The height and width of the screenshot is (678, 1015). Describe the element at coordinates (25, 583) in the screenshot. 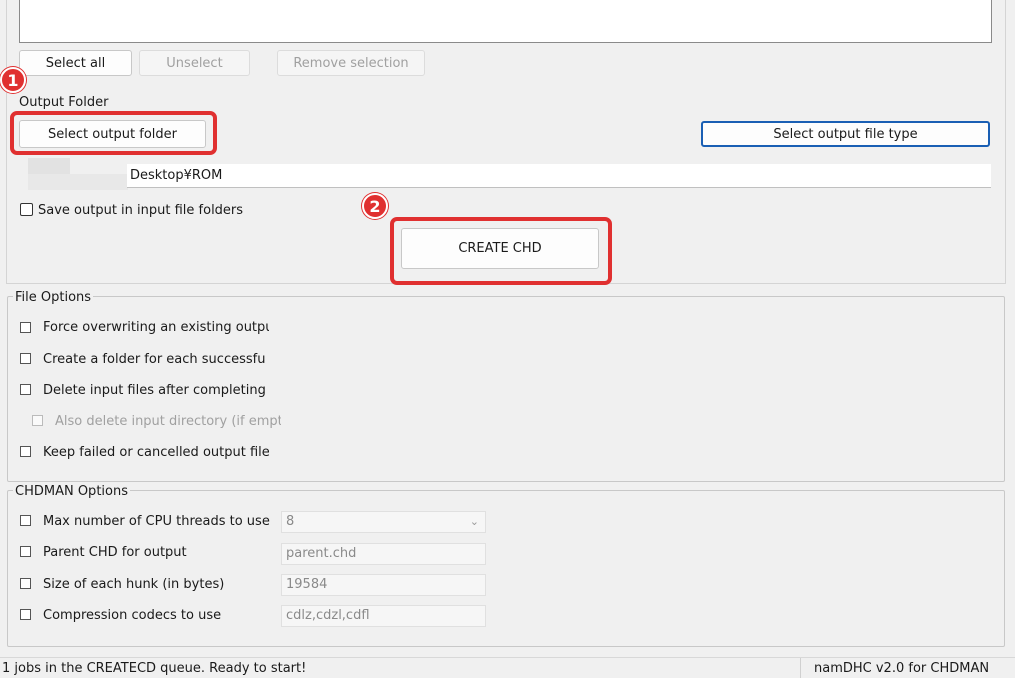

I see `hunk-size-checkbox` at that location.